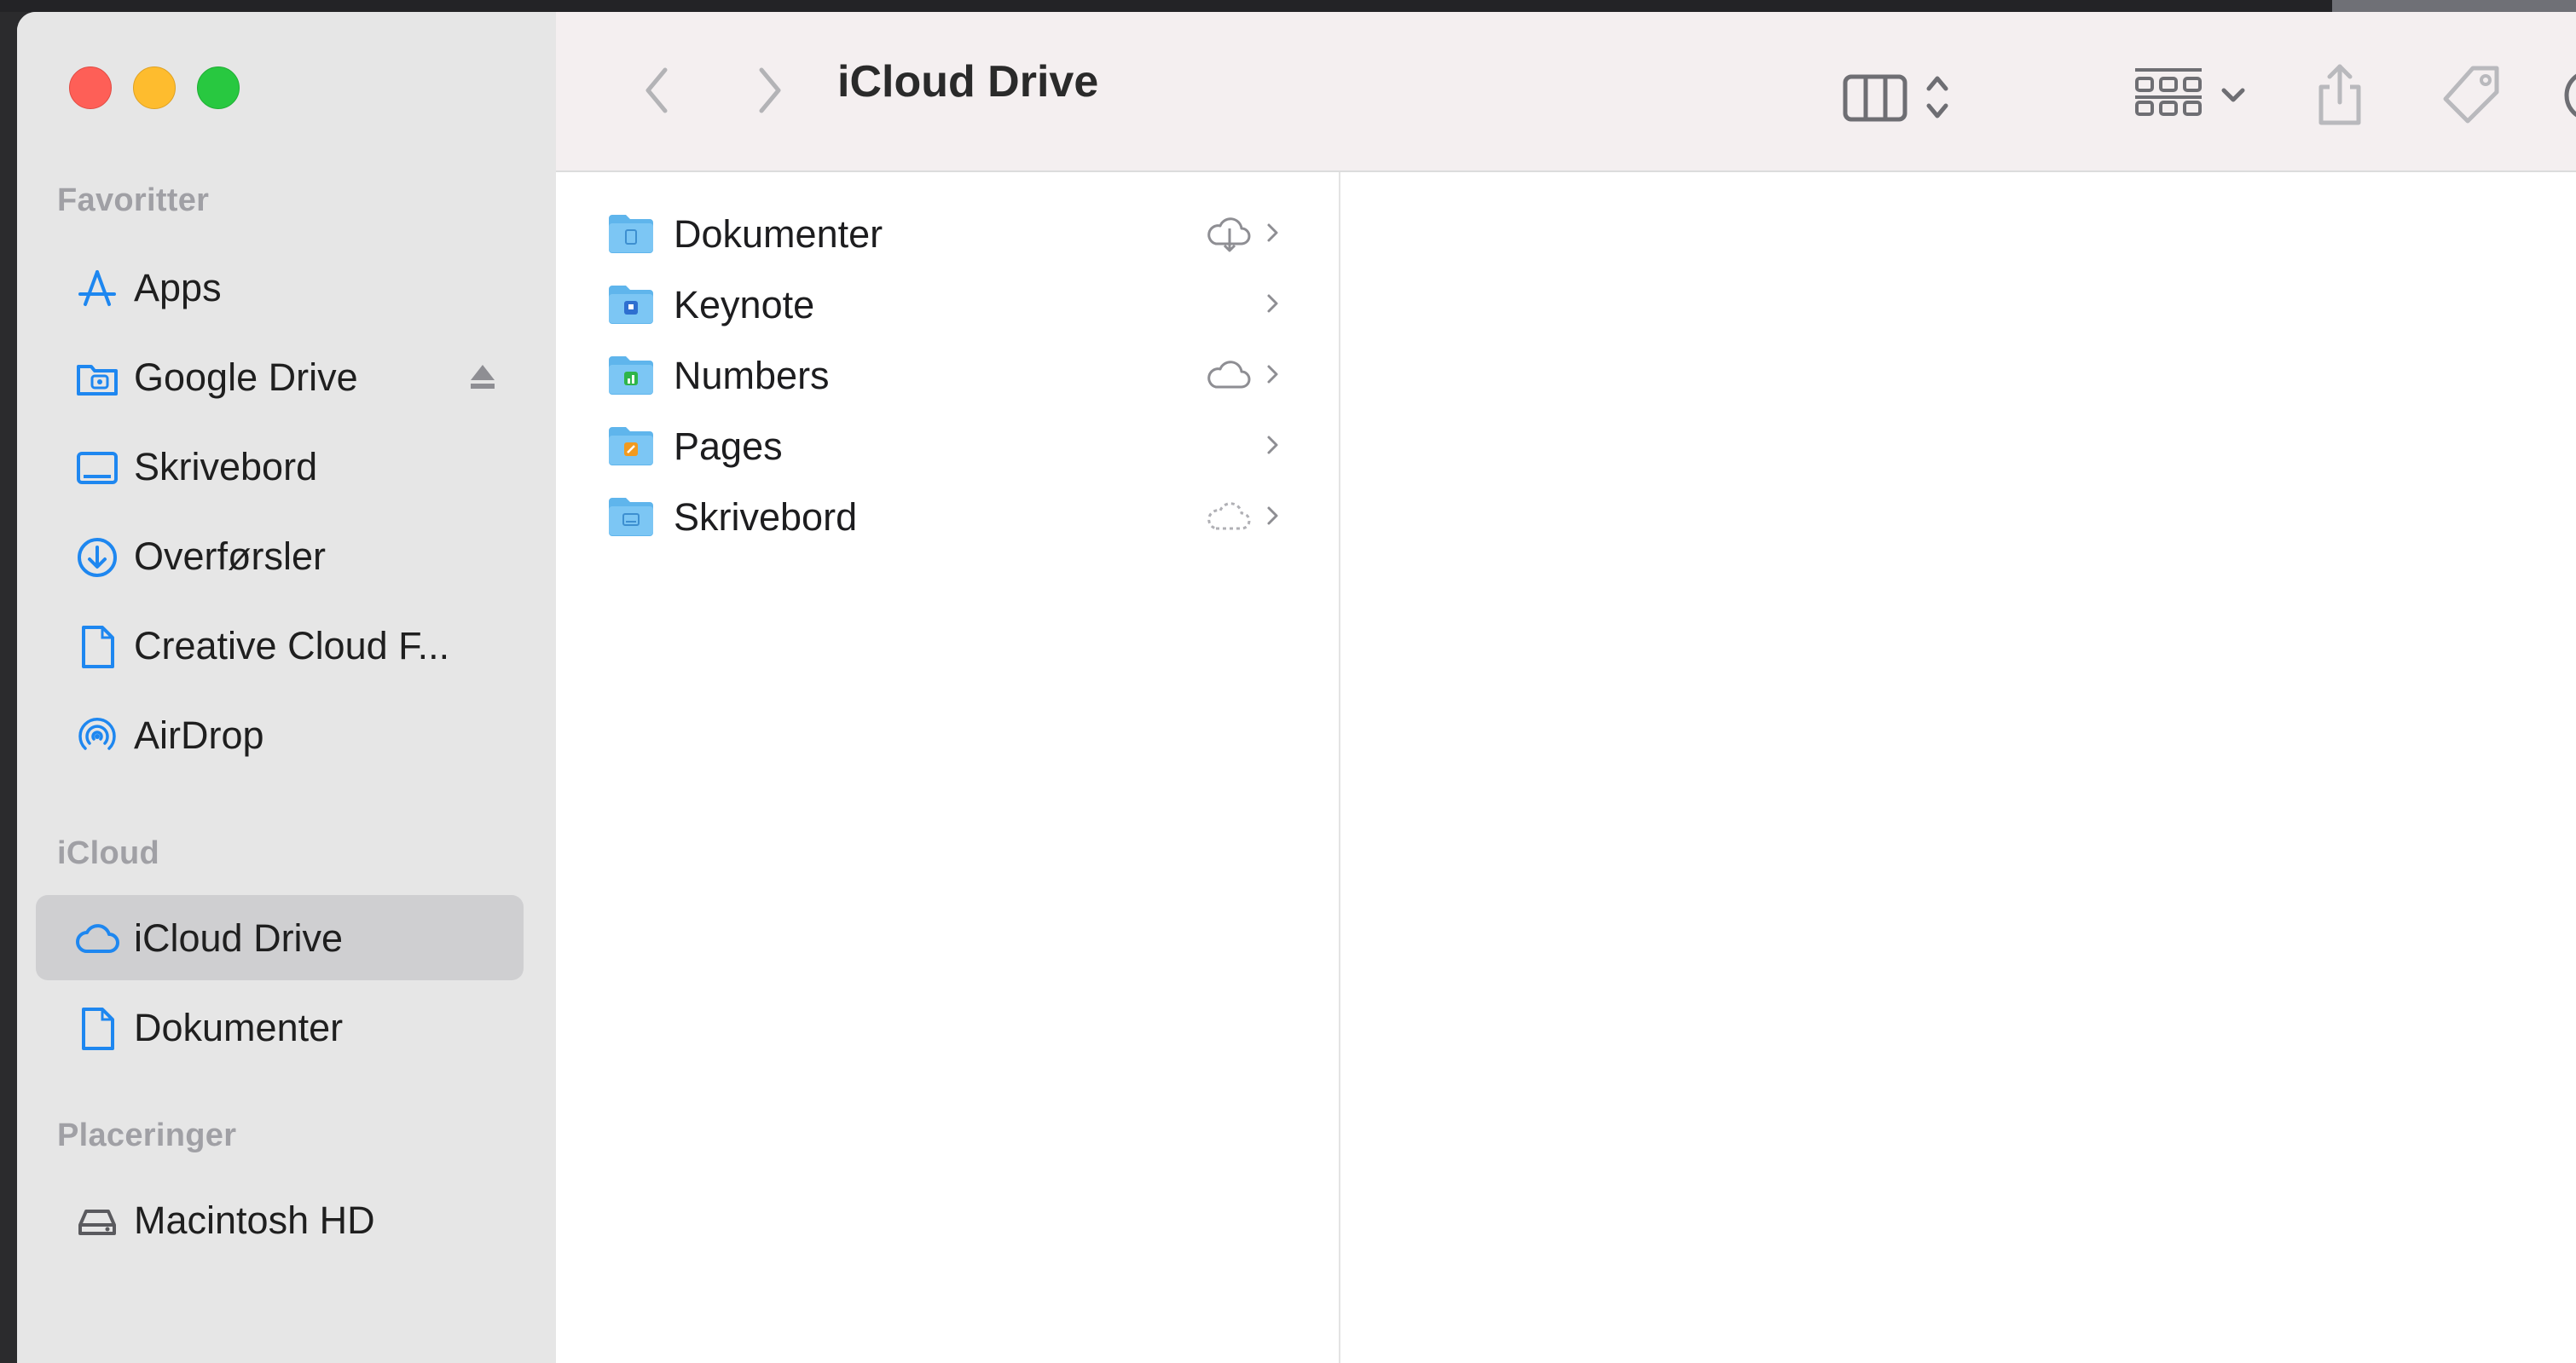 The width and height of the screenshot is (2576, 1363). What do you see at coordinates (97, 288) in the screenshot?
I see `apps-icon` at bounding box center [97, 288].